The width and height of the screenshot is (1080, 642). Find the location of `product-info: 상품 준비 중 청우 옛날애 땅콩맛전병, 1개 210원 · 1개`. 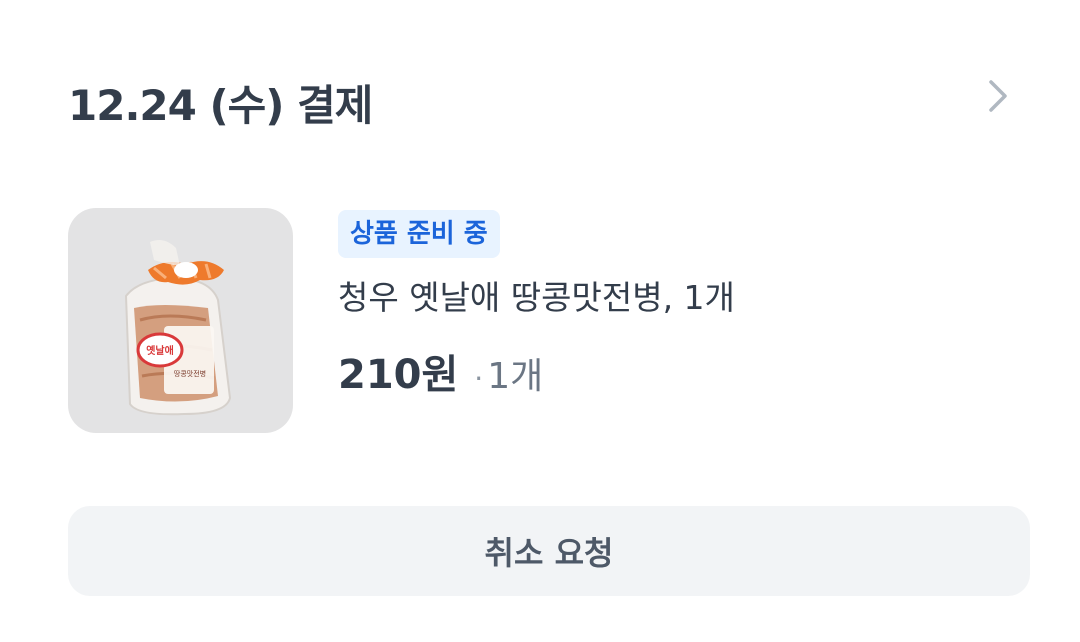

product-info: 상품 준비 중 청우 옛날애 땅콩맛전병, 1개 210원 · 1개 is located at coordinates (536, 320).